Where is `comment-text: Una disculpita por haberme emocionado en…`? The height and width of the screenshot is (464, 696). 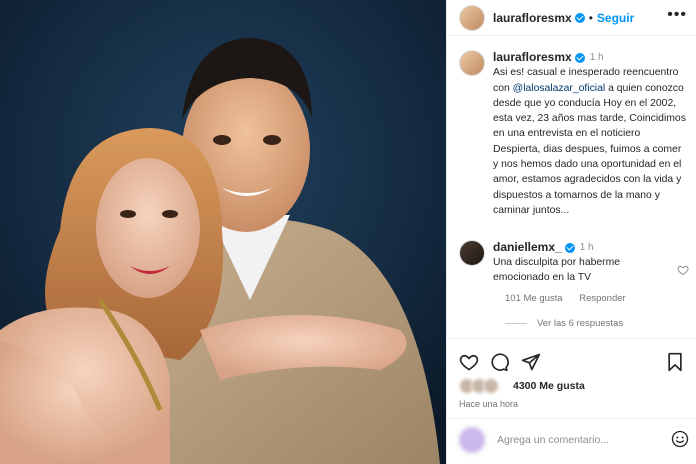
comment-text: Una disculpita por haberme emocionado en… is located at coordinates (557, 270).